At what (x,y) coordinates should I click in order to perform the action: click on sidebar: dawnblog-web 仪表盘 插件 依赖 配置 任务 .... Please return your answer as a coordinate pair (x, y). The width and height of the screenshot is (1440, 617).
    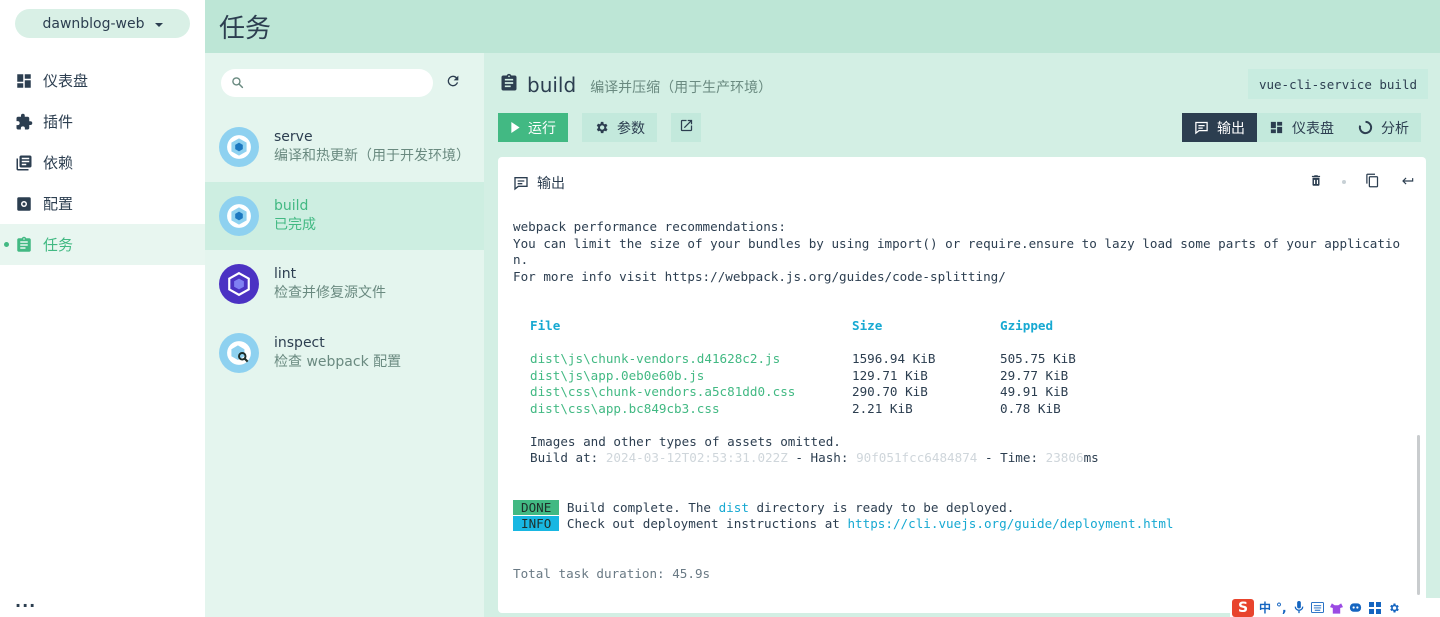
    Looking at the image, I should click on (102, 308).